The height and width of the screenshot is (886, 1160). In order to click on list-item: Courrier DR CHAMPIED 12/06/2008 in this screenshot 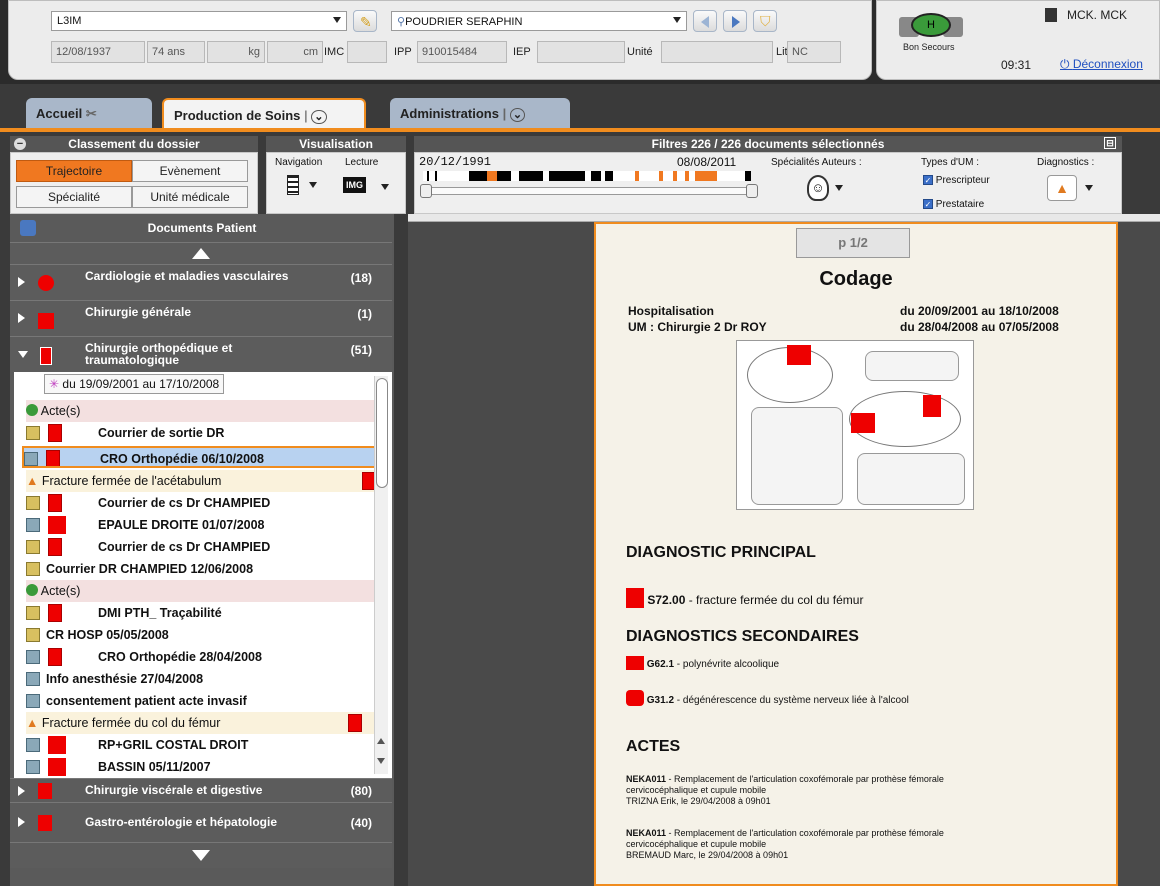, I will do `click(207, 569)`.